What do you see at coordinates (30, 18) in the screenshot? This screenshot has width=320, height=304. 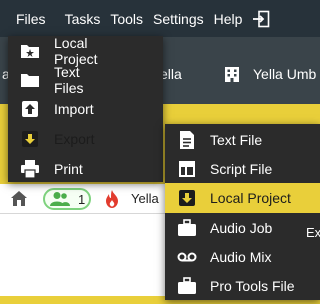 I see `menu-files: Files` at bounding box center [30, 18].